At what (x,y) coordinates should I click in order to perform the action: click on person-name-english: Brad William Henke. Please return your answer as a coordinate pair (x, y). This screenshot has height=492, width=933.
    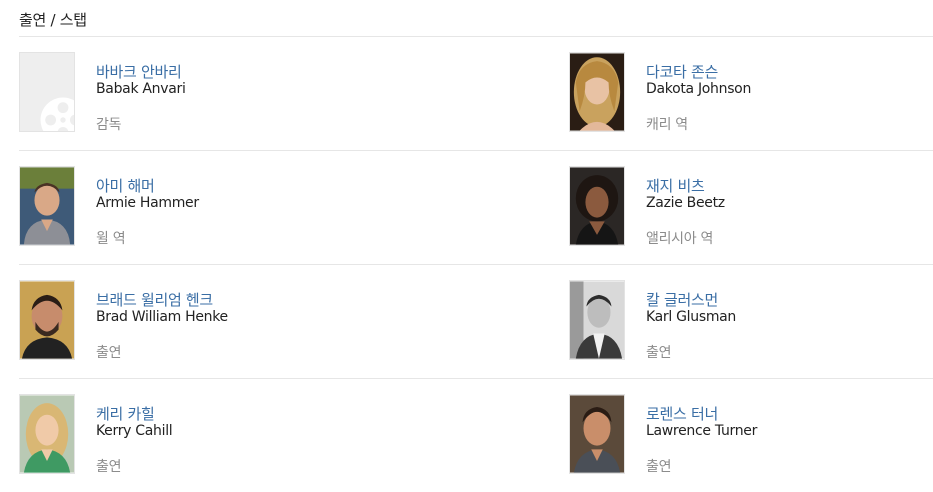
    Looking at the image, I should click on (162, 317).